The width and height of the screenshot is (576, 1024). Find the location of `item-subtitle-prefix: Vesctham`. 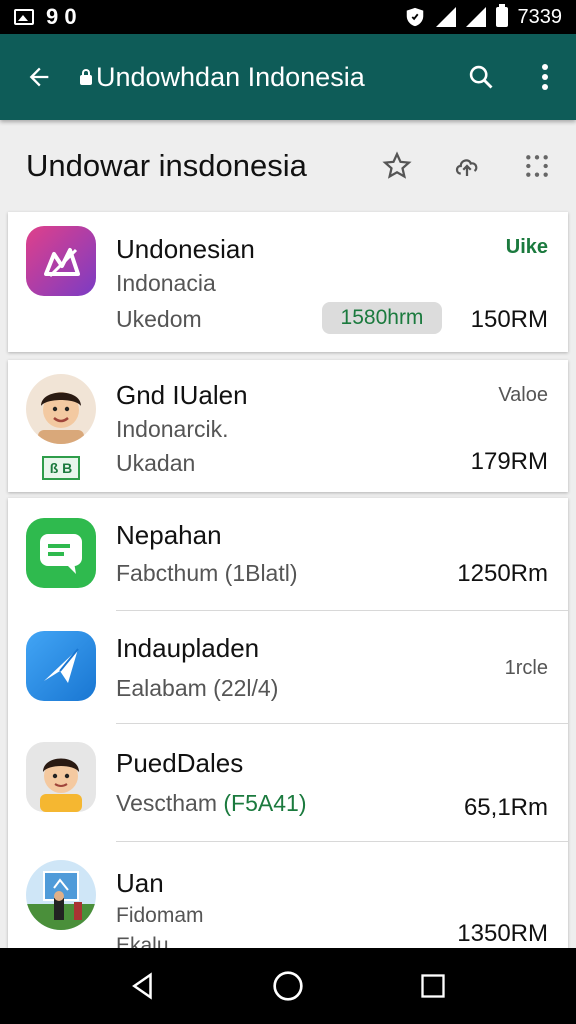

item-subtitle-prefix: Vesctham is located at coordinates (166, 803).